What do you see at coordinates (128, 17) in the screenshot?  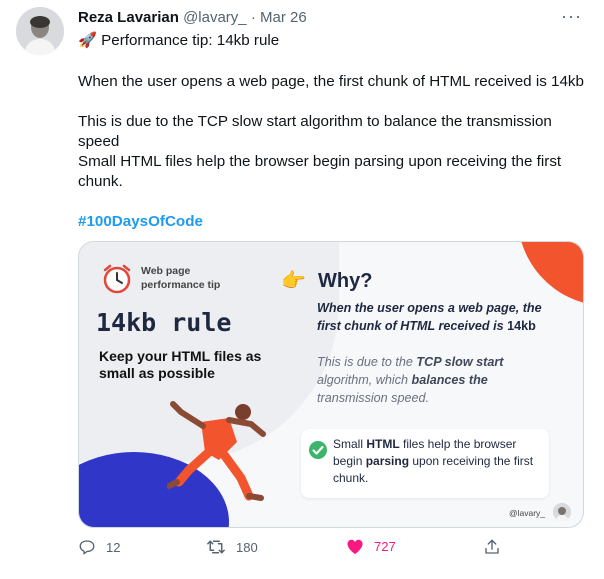 I see `author-name: Reza Lavarian` at bounding box center [128, 17].